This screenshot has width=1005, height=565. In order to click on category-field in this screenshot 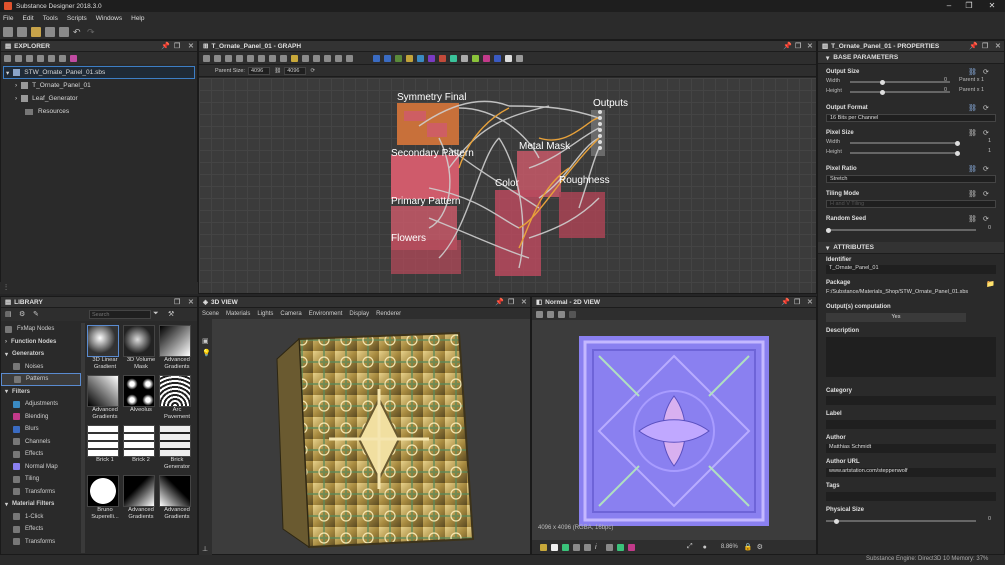, I will do `click(911, 400)`.